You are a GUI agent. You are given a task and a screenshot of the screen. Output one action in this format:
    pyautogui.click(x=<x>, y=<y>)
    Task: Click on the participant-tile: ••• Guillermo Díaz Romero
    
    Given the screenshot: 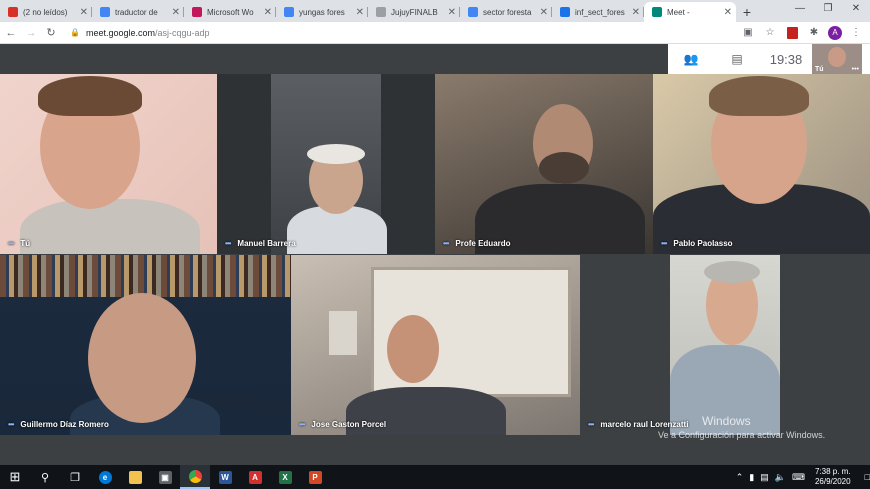 What is the action you would take?
    pyautogui.click(x=145, y=345)
    